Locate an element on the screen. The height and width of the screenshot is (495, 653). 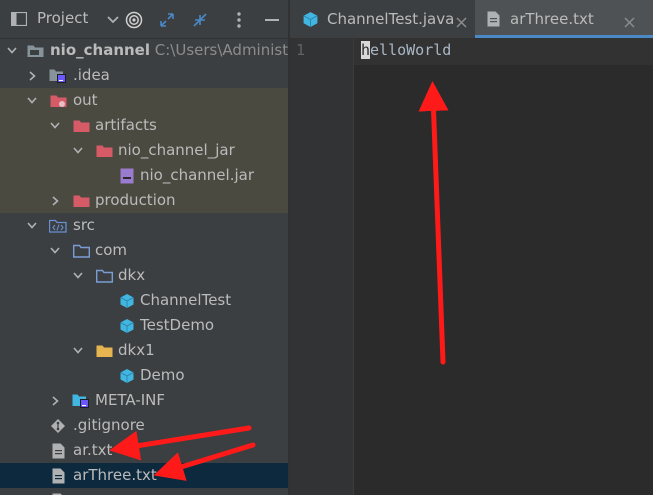
source-folder-icon is located at coordinates (58, 225).